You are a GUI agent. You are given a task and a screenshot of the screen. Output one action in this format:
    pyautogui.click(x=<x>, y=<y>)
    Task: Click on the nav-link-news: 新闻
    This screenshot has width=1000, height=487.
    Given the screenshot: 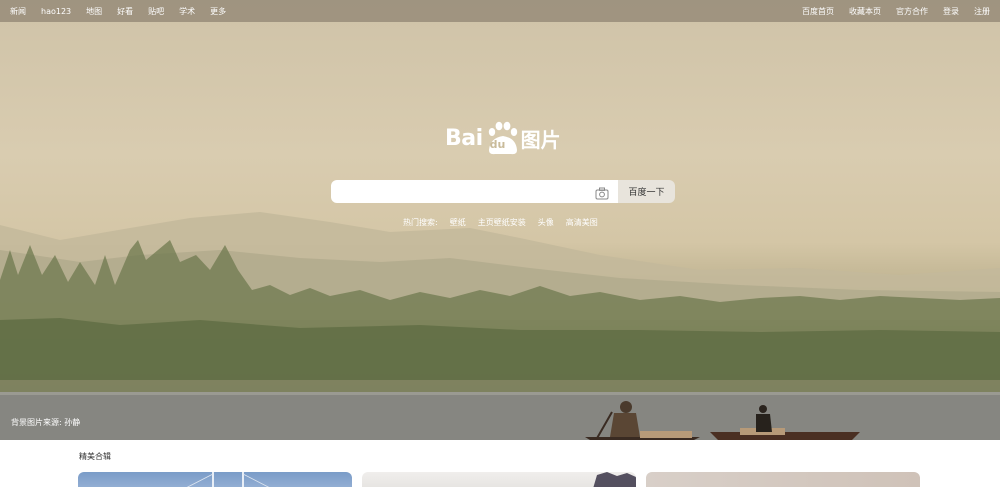 What is the action you would take?
    pyautogui.click(x=18, y=11)
    